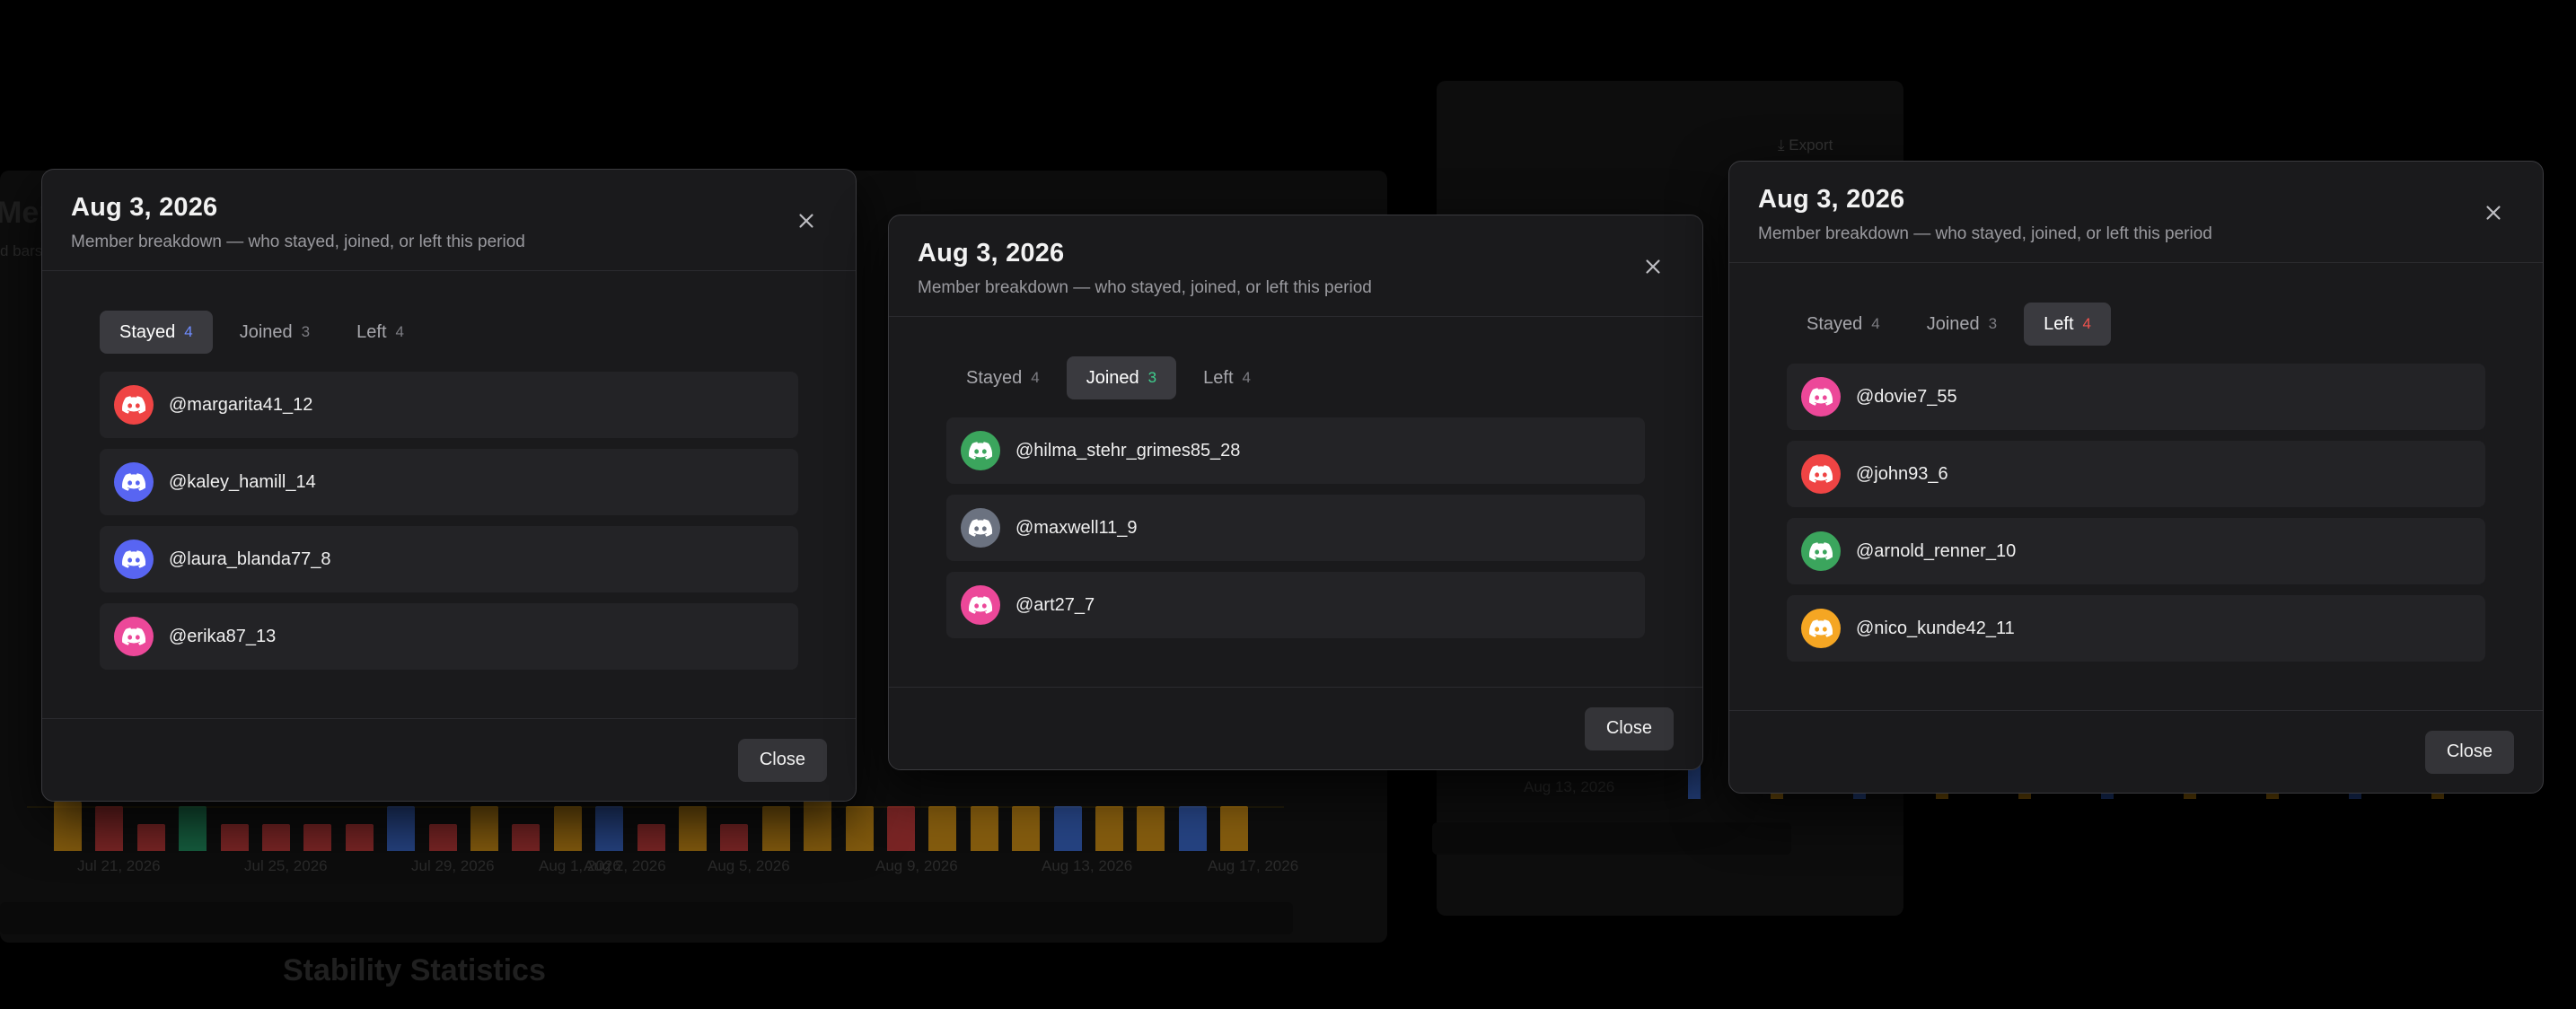 This screenshot has width=2576, height=1009. Describe the element at coordinates (1907, 397) in the screenshot. I see `member-username: @dovie7_55` at that location.